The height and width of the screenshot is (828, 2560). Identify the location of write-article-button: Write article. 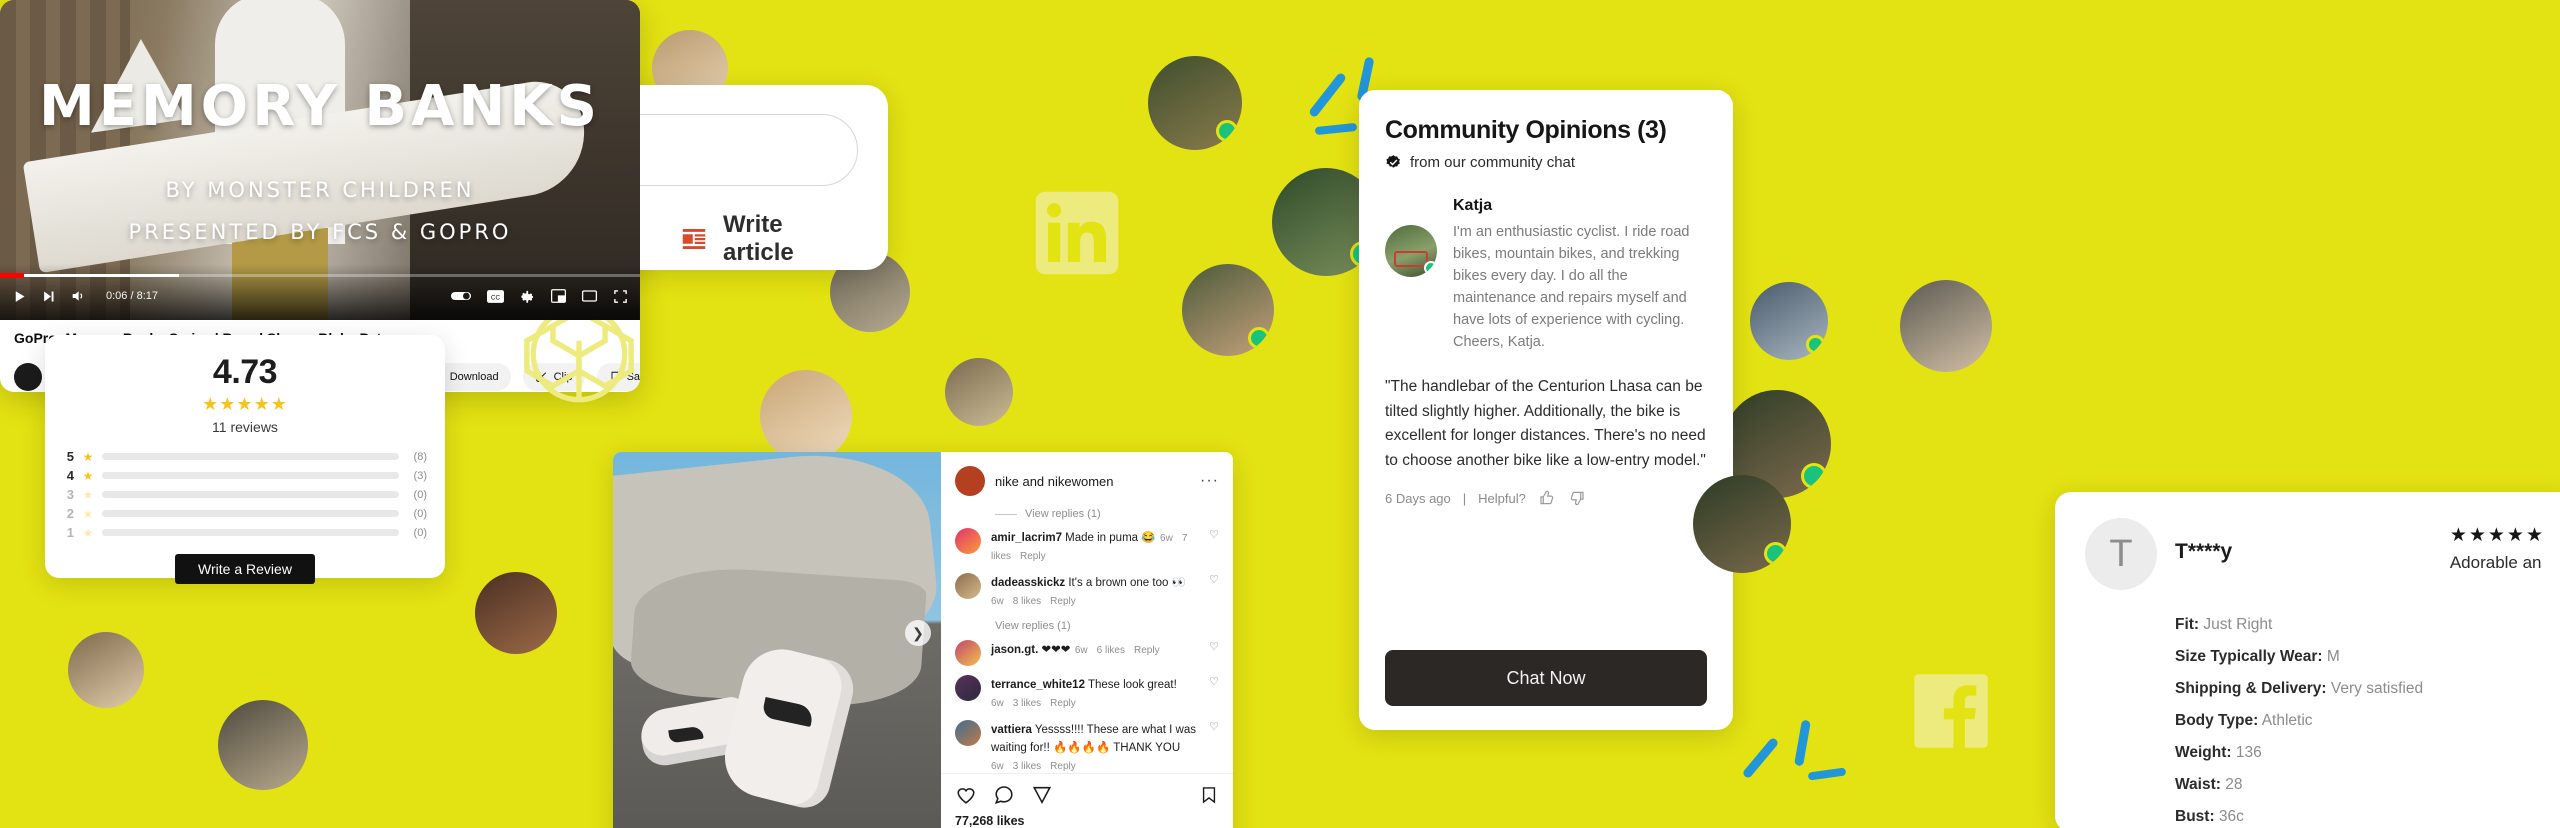
(763, 239).